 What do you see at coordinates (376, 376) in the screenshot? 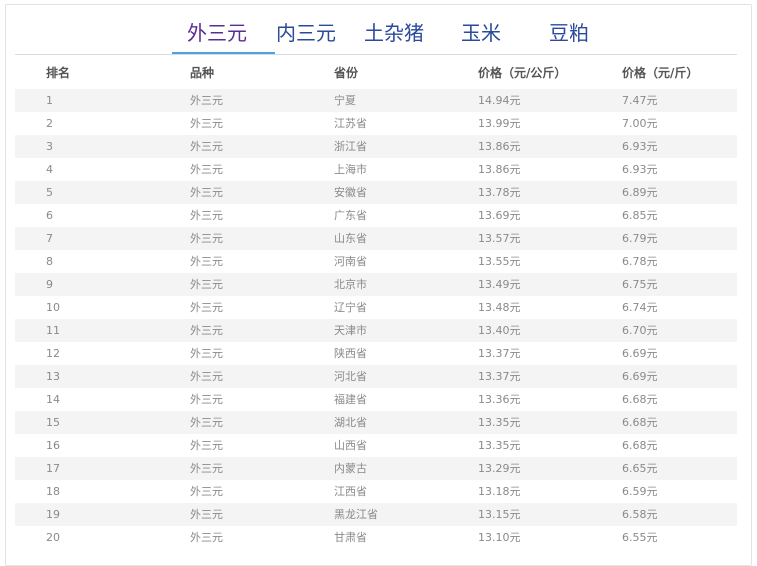
I see `table-row: 13 外三元 河北省 13.37元 6.69元` at bounding box center [376, 376].